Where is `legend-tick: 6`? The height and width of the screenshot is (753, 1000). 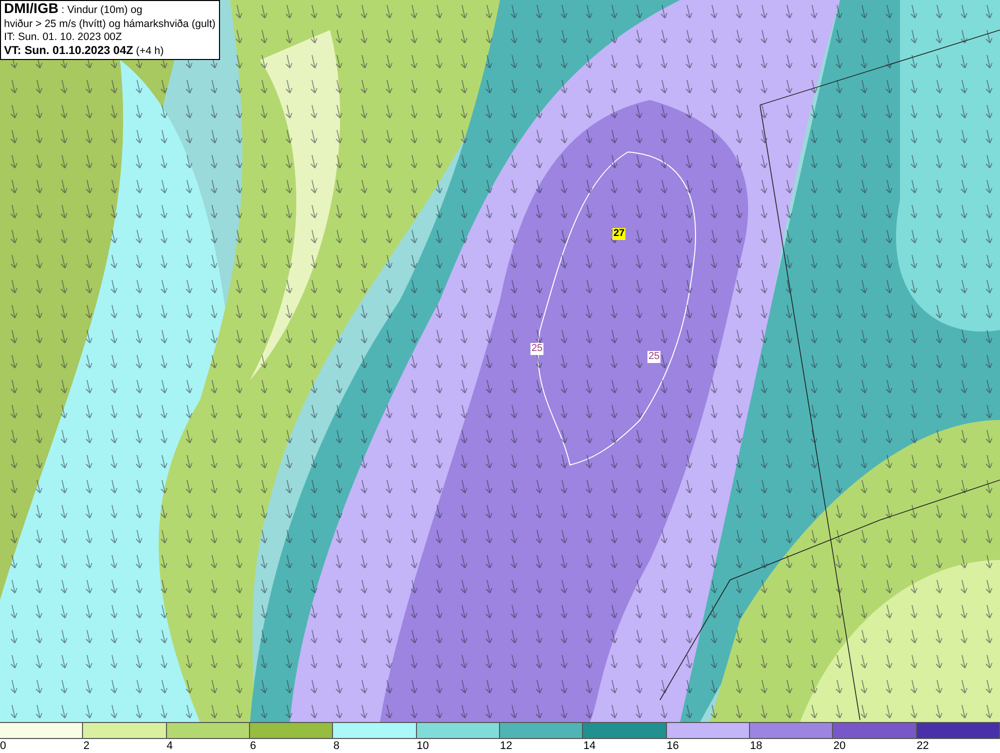 legend-tick: 6 is located at coordinates (253, 746).